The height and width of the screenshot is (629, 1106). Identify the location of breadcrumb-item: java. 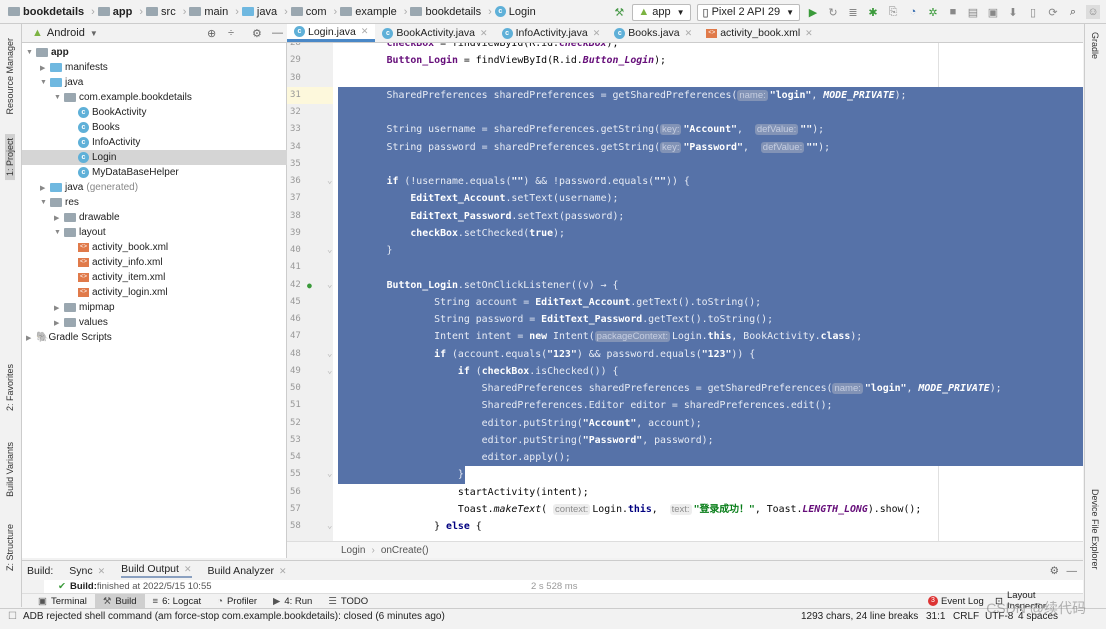
(259, 12).